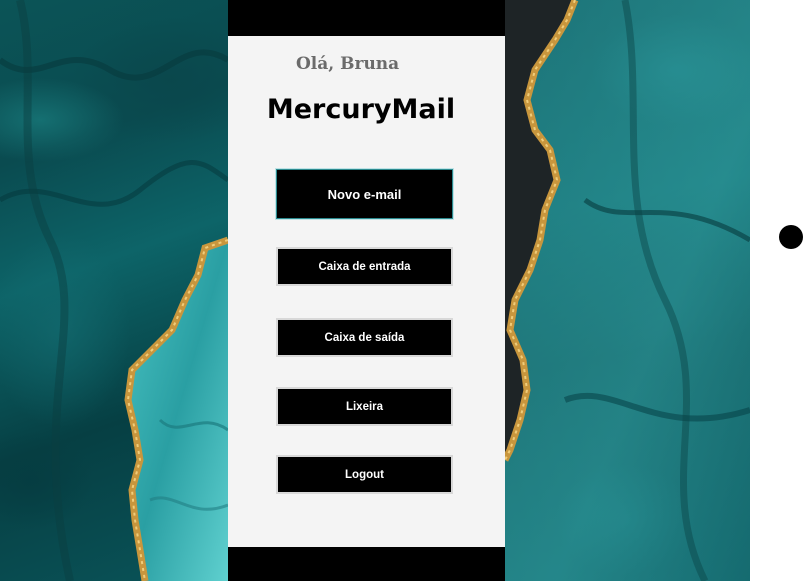 The image size is (804, 581). I want to click on greeting-text: Olá, Bruna, so click(348, 64).